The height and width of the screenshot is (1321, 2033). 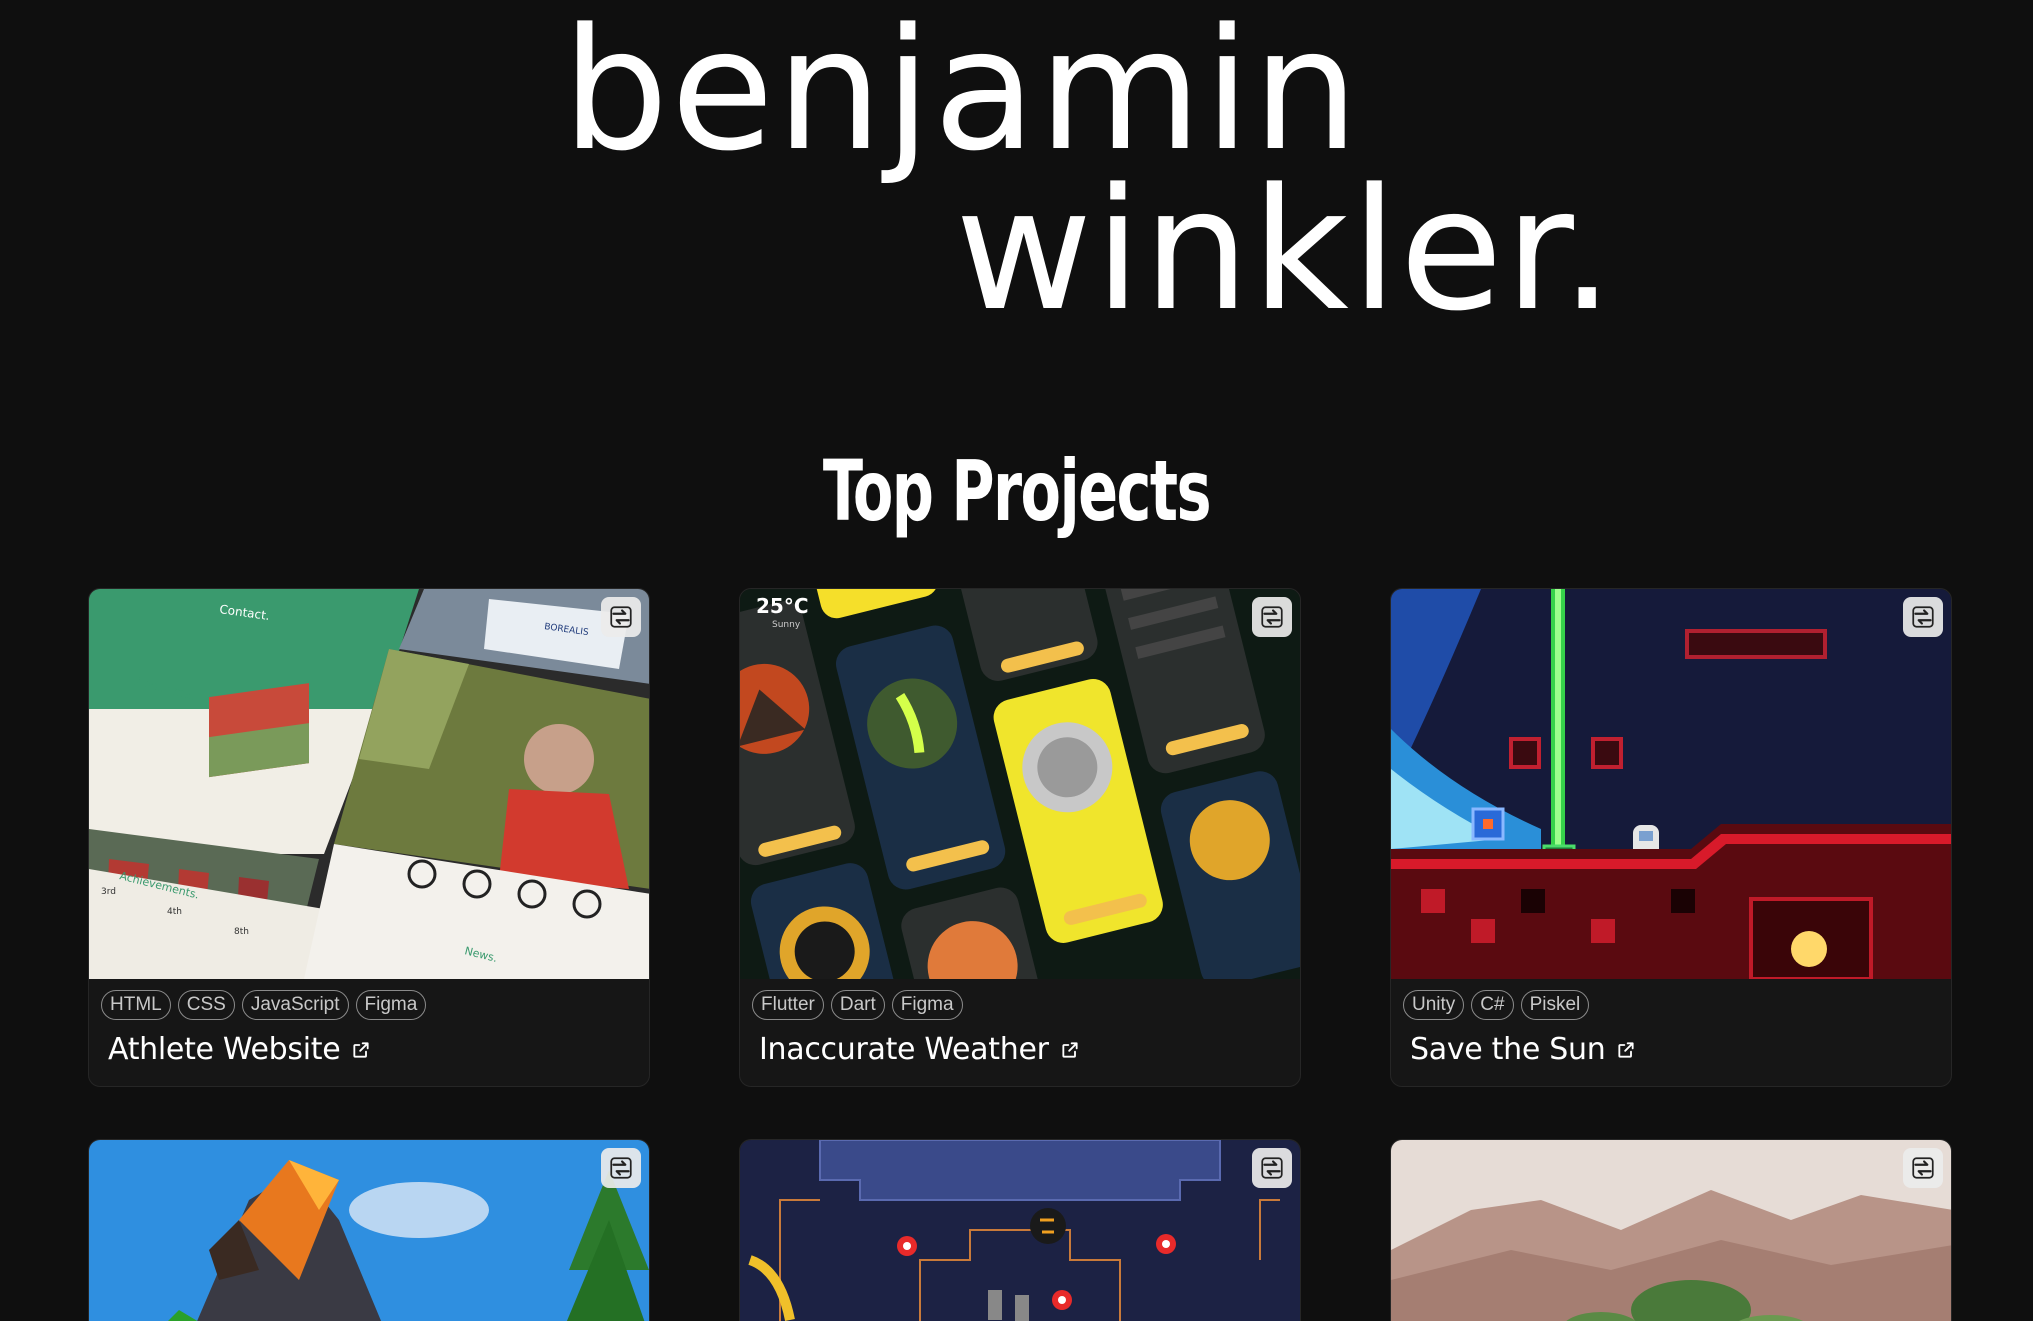 What do you see at coordinates (136, 1005) in the screenshot?
I see `tag: HTML` at bounding box center [136, 1005].